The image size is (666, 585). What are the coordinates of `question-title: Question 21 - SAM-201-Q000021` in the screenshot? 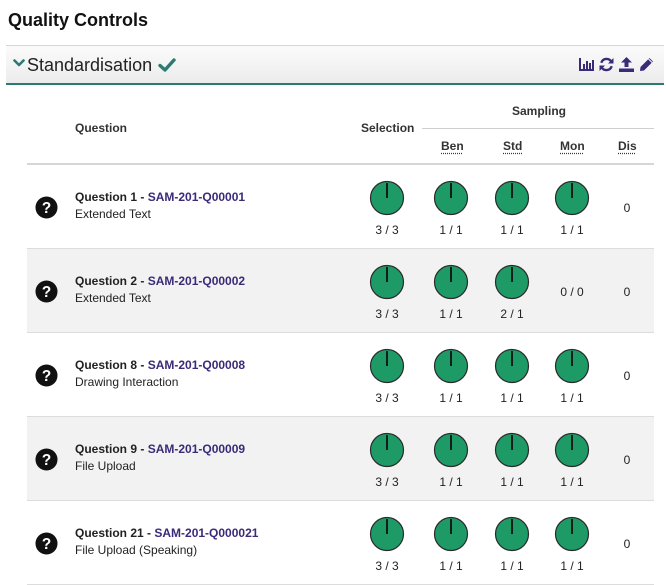 It's located at (166, 533).